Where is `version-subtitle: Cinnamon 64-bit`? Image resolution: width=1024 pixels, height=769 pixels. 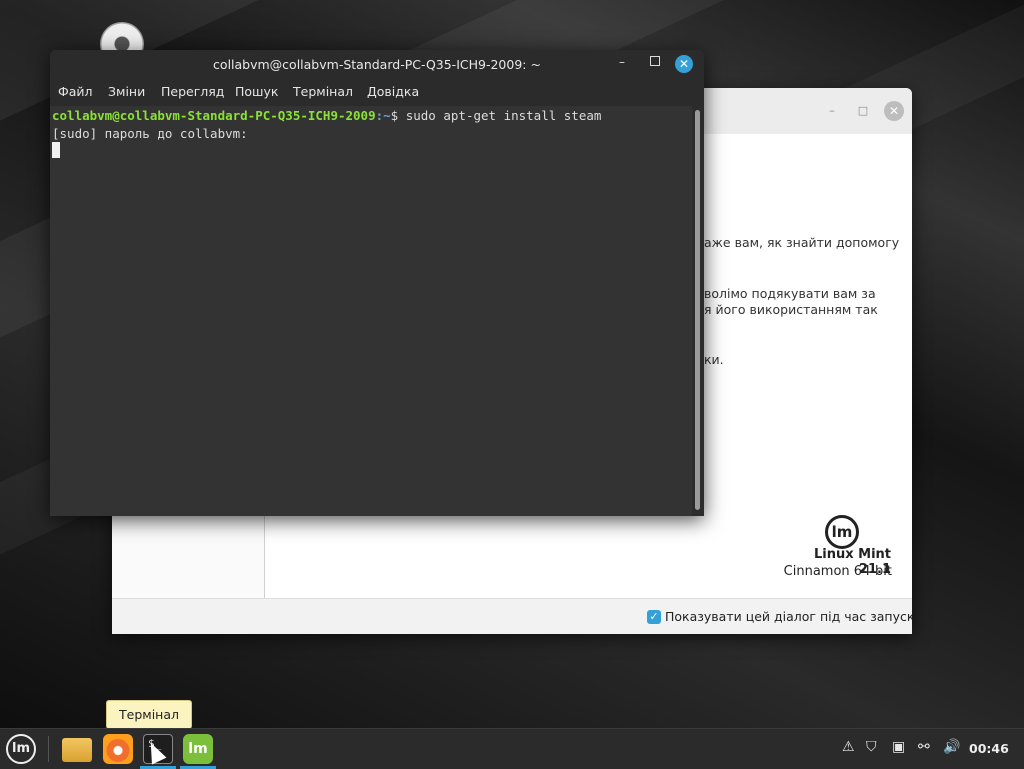 version-subtitle: Cinnamon 64-bit is located at coordinates (837, 571).